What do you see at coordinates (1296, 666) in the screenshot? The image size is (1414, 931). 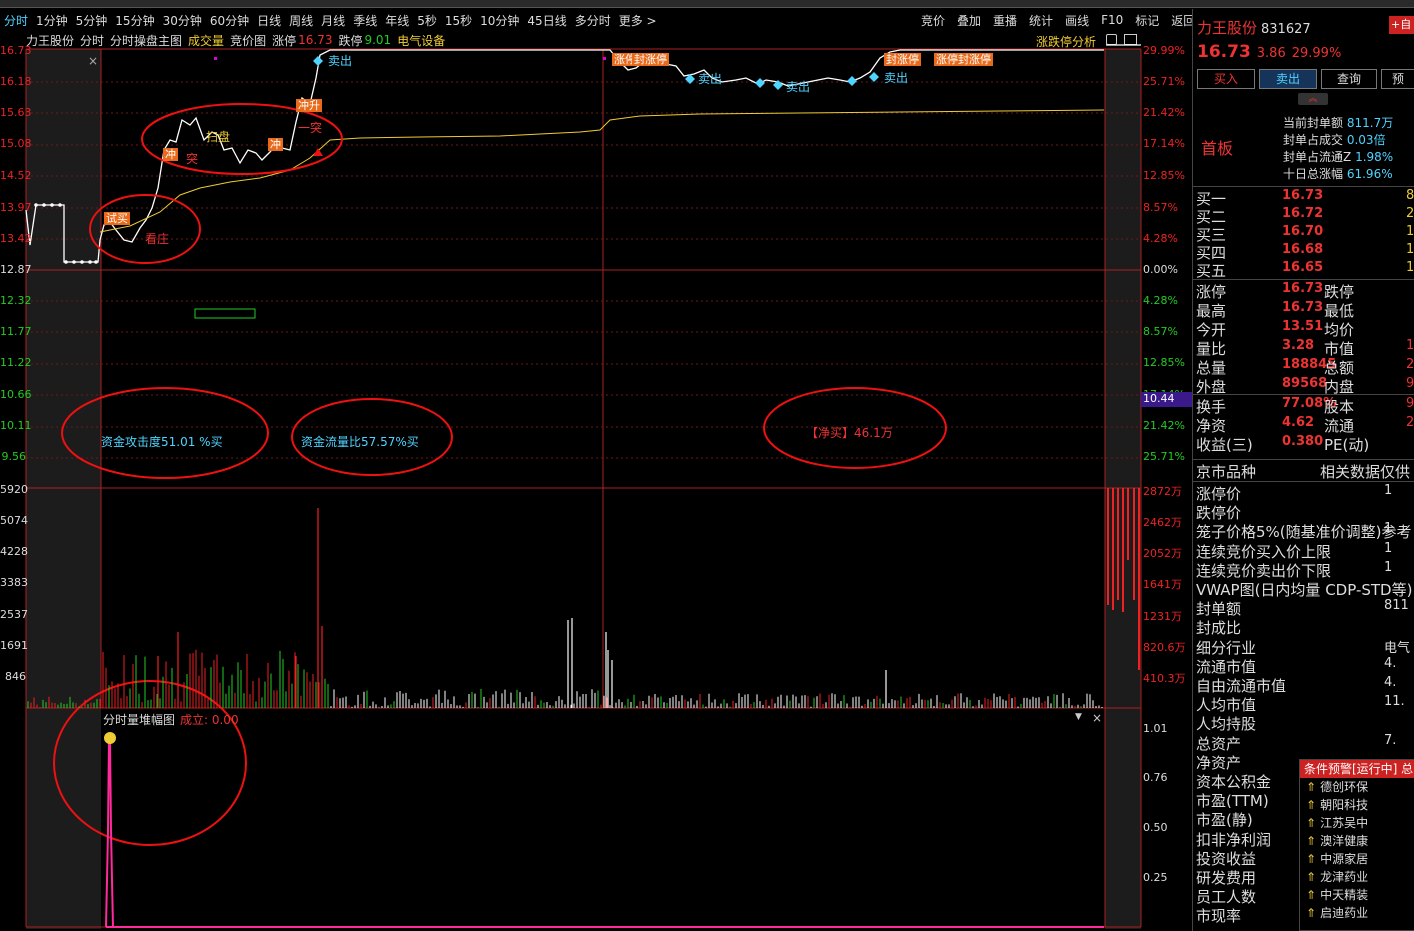 I see `fundamental-row: 流通市值 4.` at bounding box center [1296, 666].